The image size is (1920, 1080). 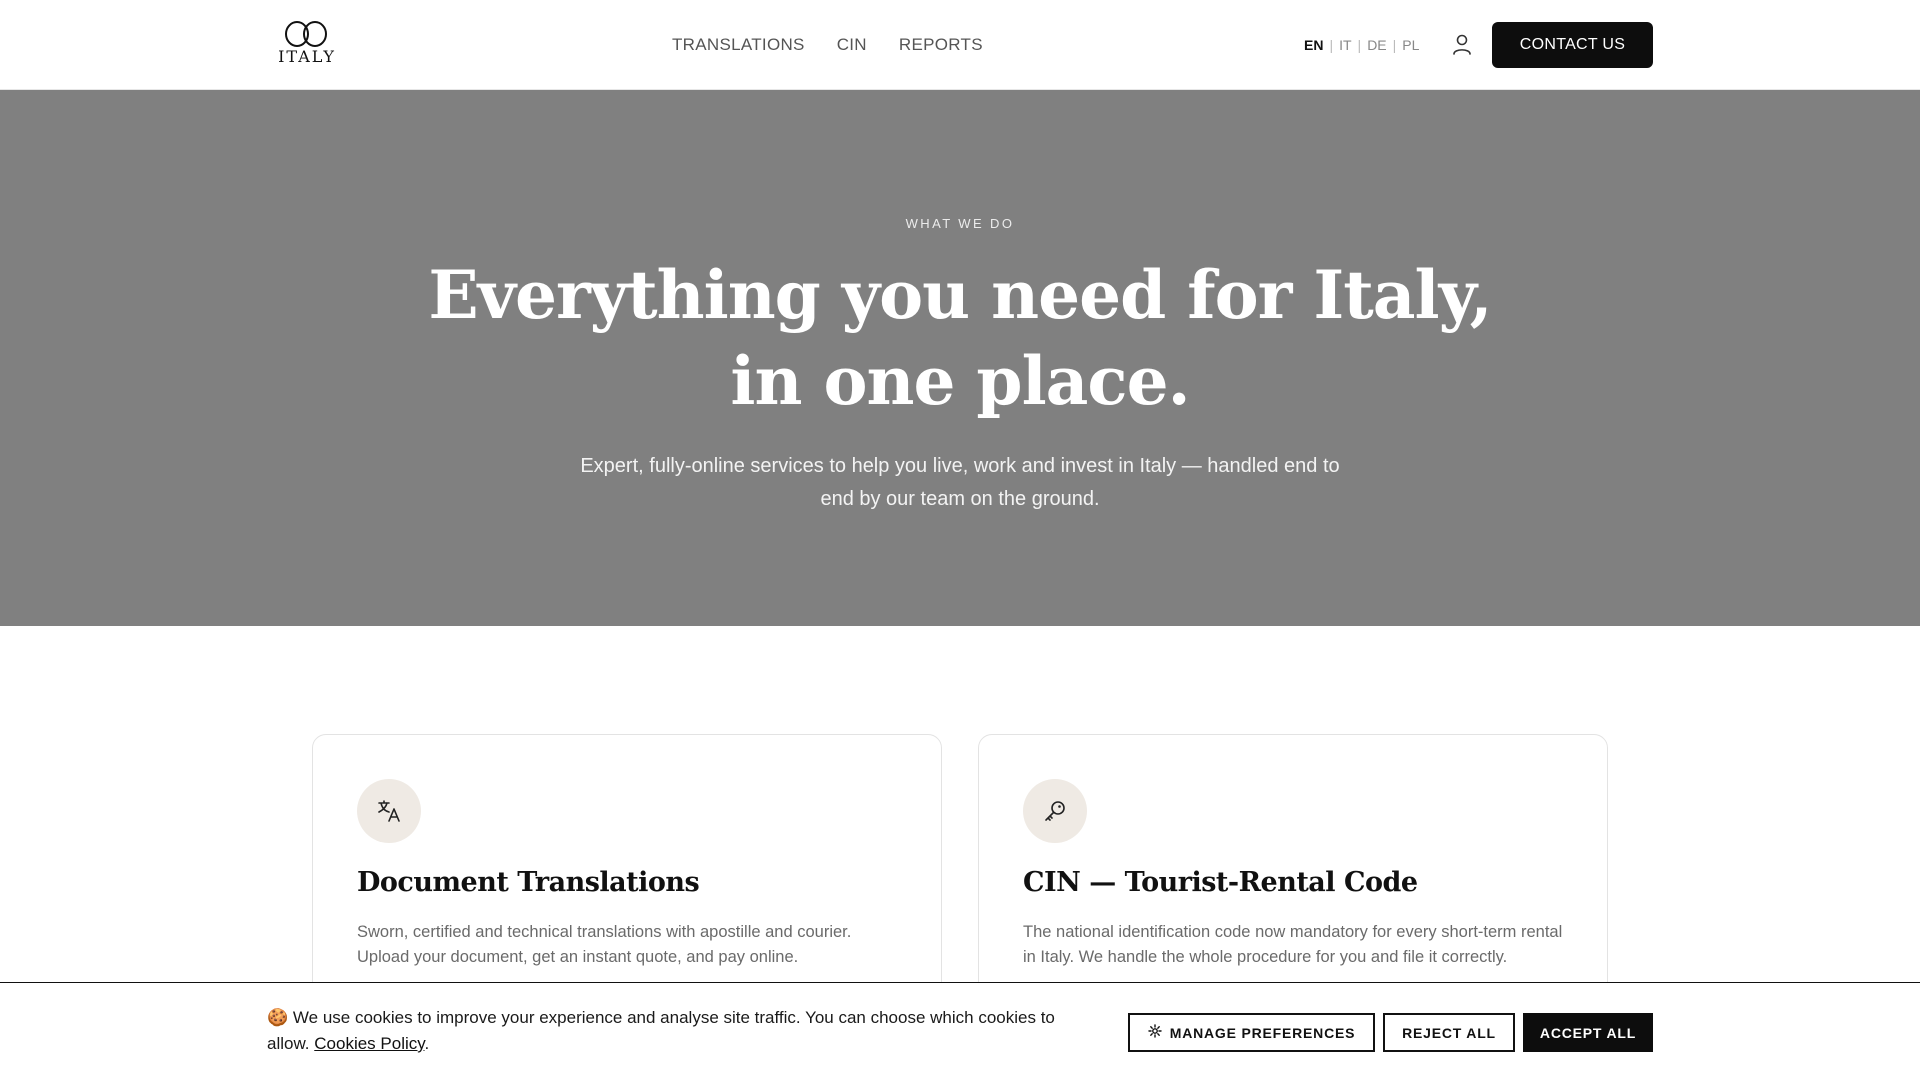 What do you see at coordinates (1055, 811) in the screenshot?
I see `key-icon` at bounding box center [1055, 811].